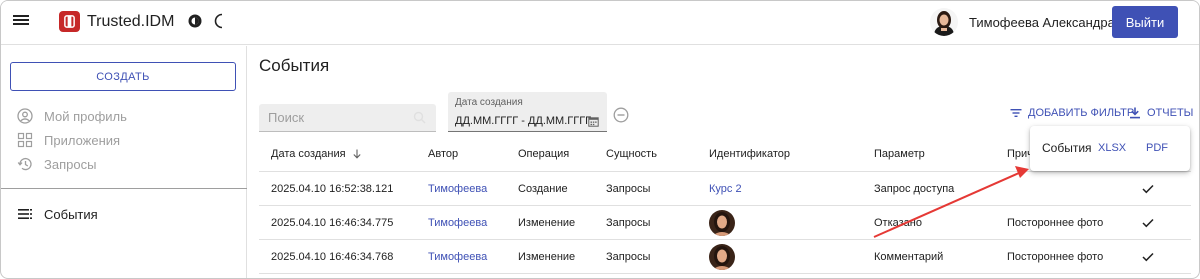 The height and width of the screenshot is (279, 1200). Describe the element at coordinates (316, 153) in the screenshot. I see `column-header-date: Дата создания` at that location.